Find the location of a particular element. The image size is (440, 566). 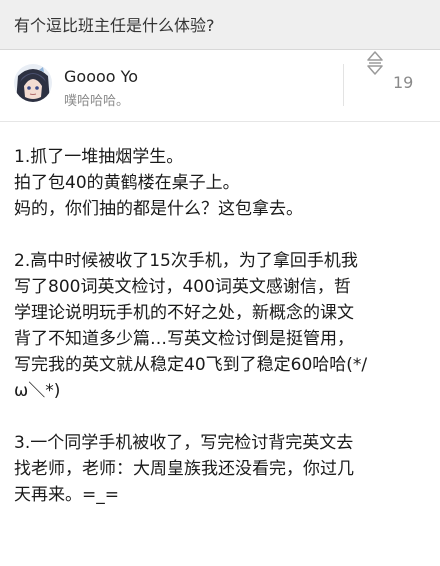

avatar is located at coordinates (33, 83).